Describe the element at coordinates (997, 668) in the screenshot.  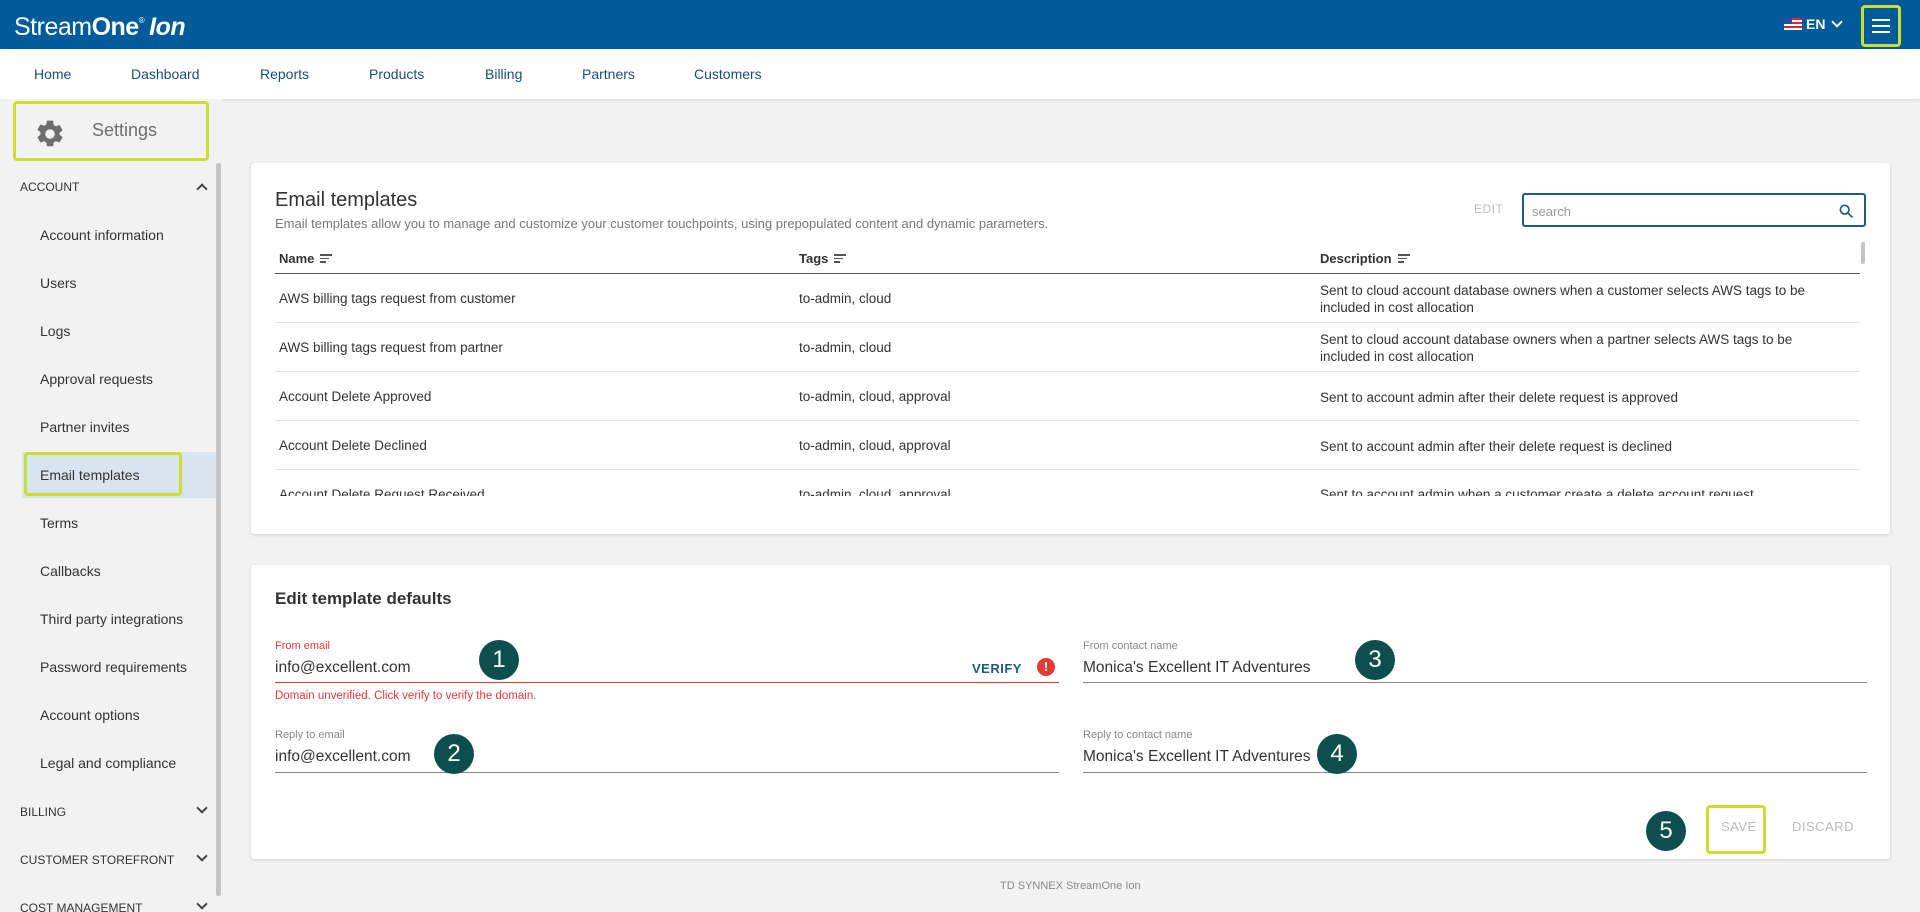
I see `verify-button: VERIFY` at that location.